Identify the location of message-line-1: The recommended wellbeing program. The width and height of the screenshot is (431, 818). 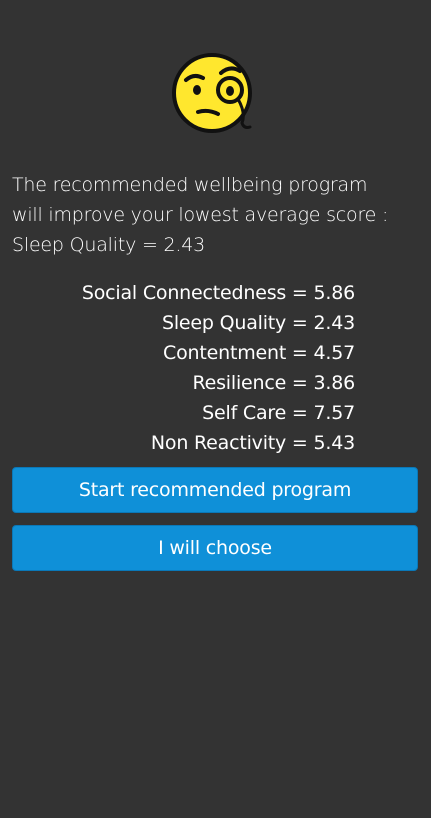
(190, 185).